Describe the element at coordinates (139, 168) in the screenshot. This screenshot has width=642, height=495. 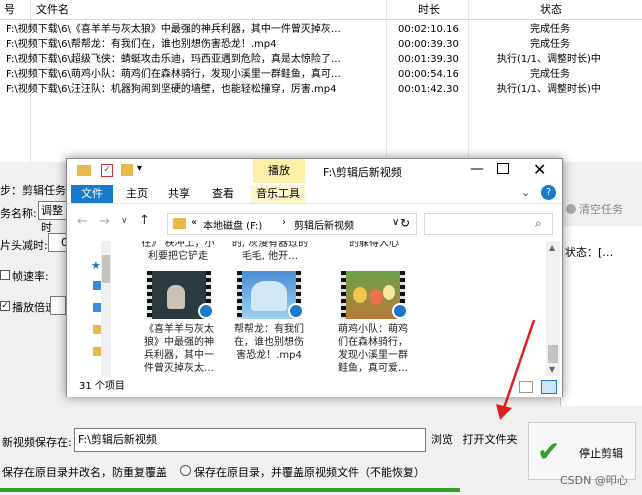
I see `quick-access-dropdown-icon: ▾` at that location.